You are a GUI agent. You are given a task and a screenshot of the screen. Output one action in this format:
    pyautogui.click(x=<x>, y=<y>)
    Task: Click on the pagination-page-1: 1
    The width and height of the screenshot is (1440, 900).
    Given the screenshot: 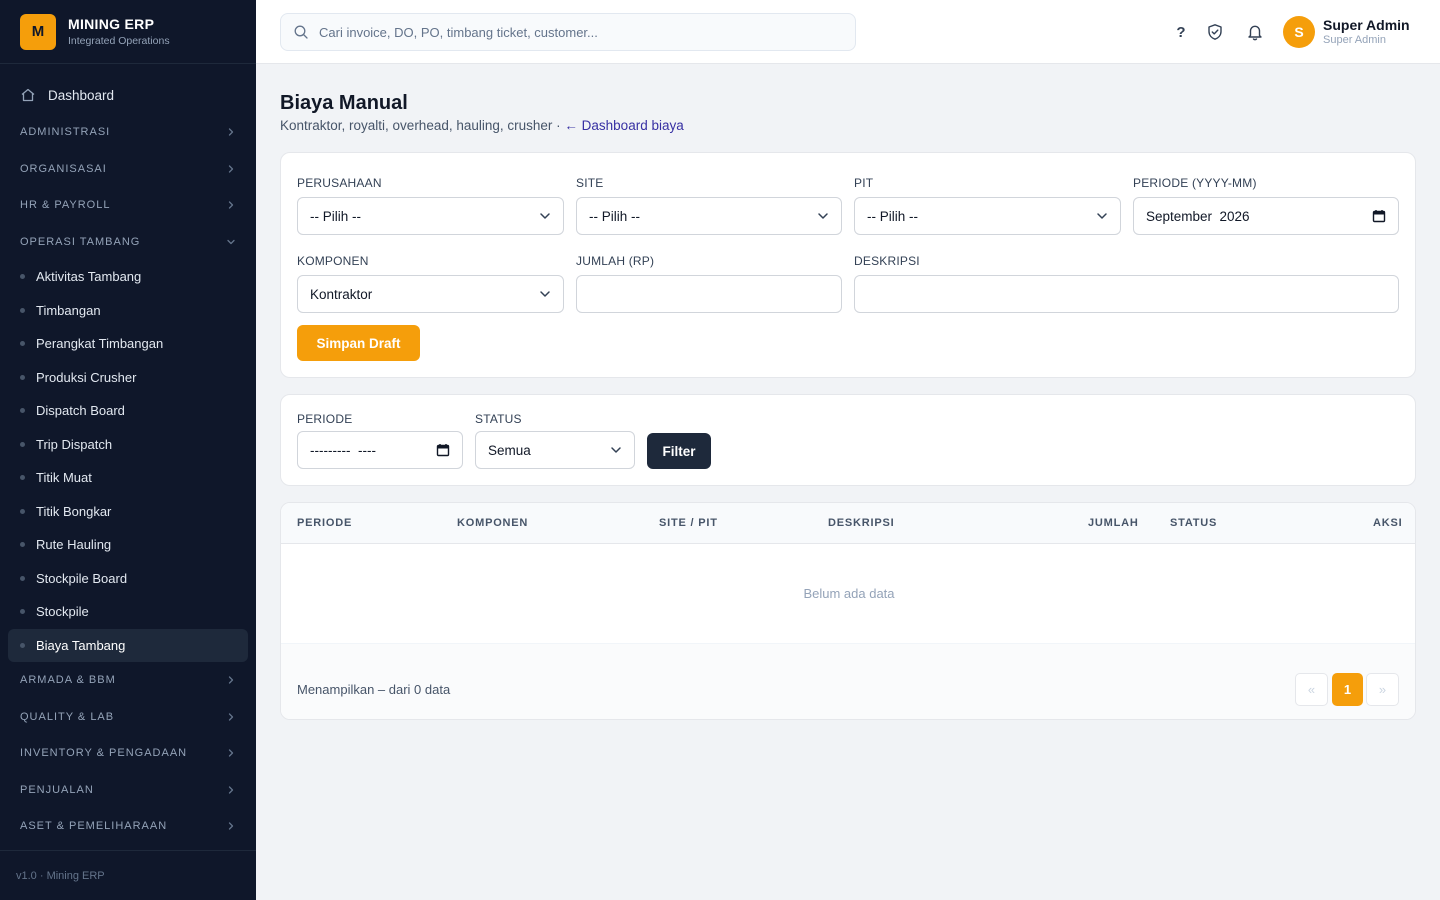 What is the action you would take?
    pyautogui.click(x=1347, y=689)
    